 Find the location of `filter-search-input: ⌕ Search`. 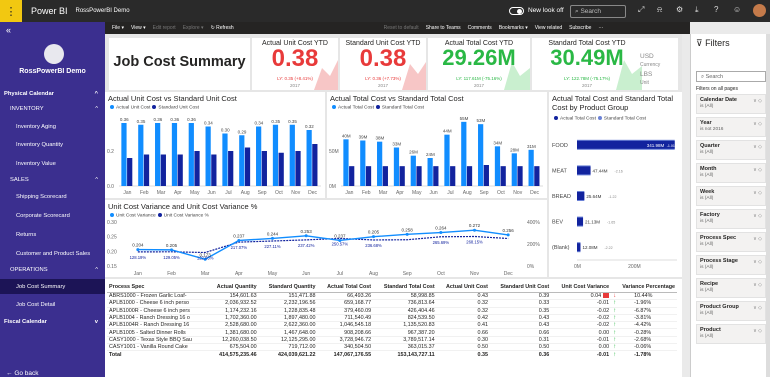

filter-search-input: ⌕ Search is located at coordinates (731, 76).